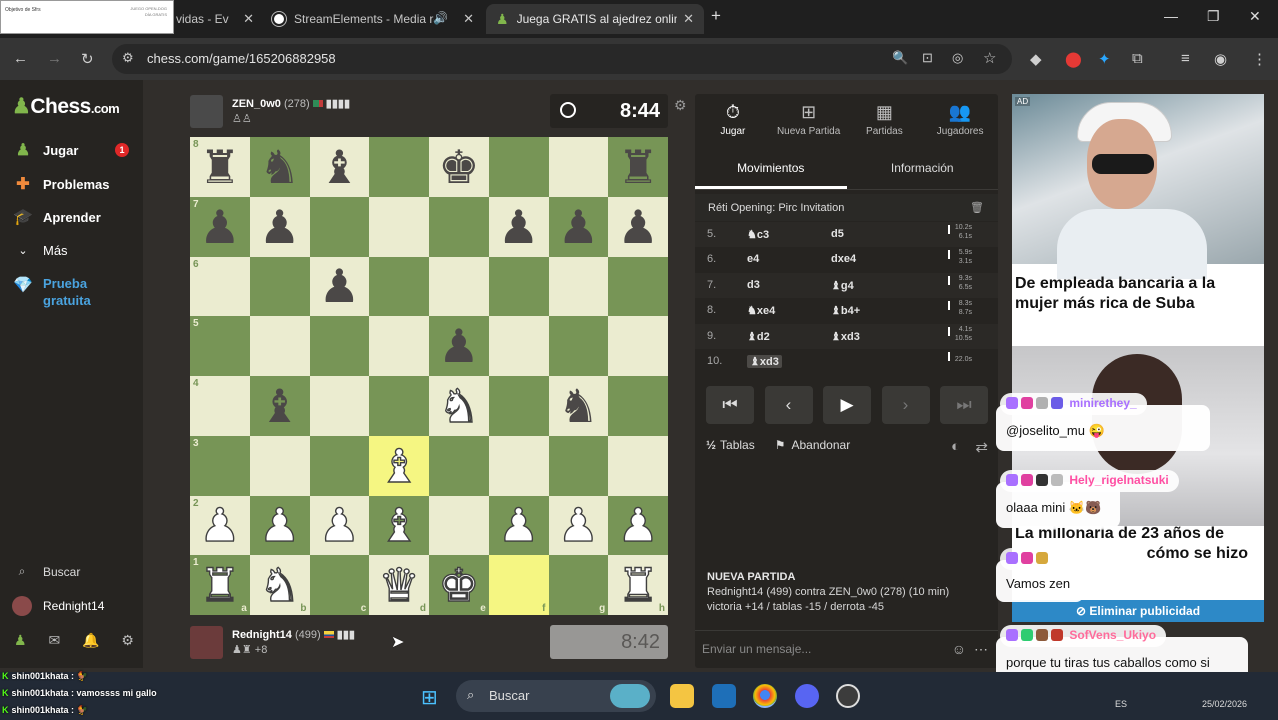 The width and height of the screenshot is (1278, 720). I want to click on square-d7, so click(399, 226).